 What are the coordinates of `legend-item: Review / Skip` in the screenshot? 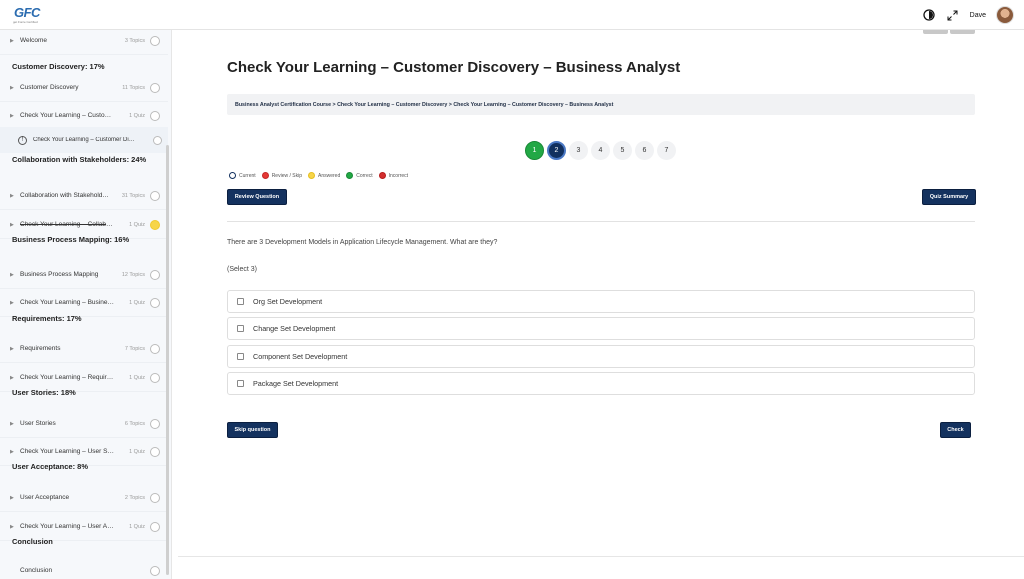 It's located at (281, 175).